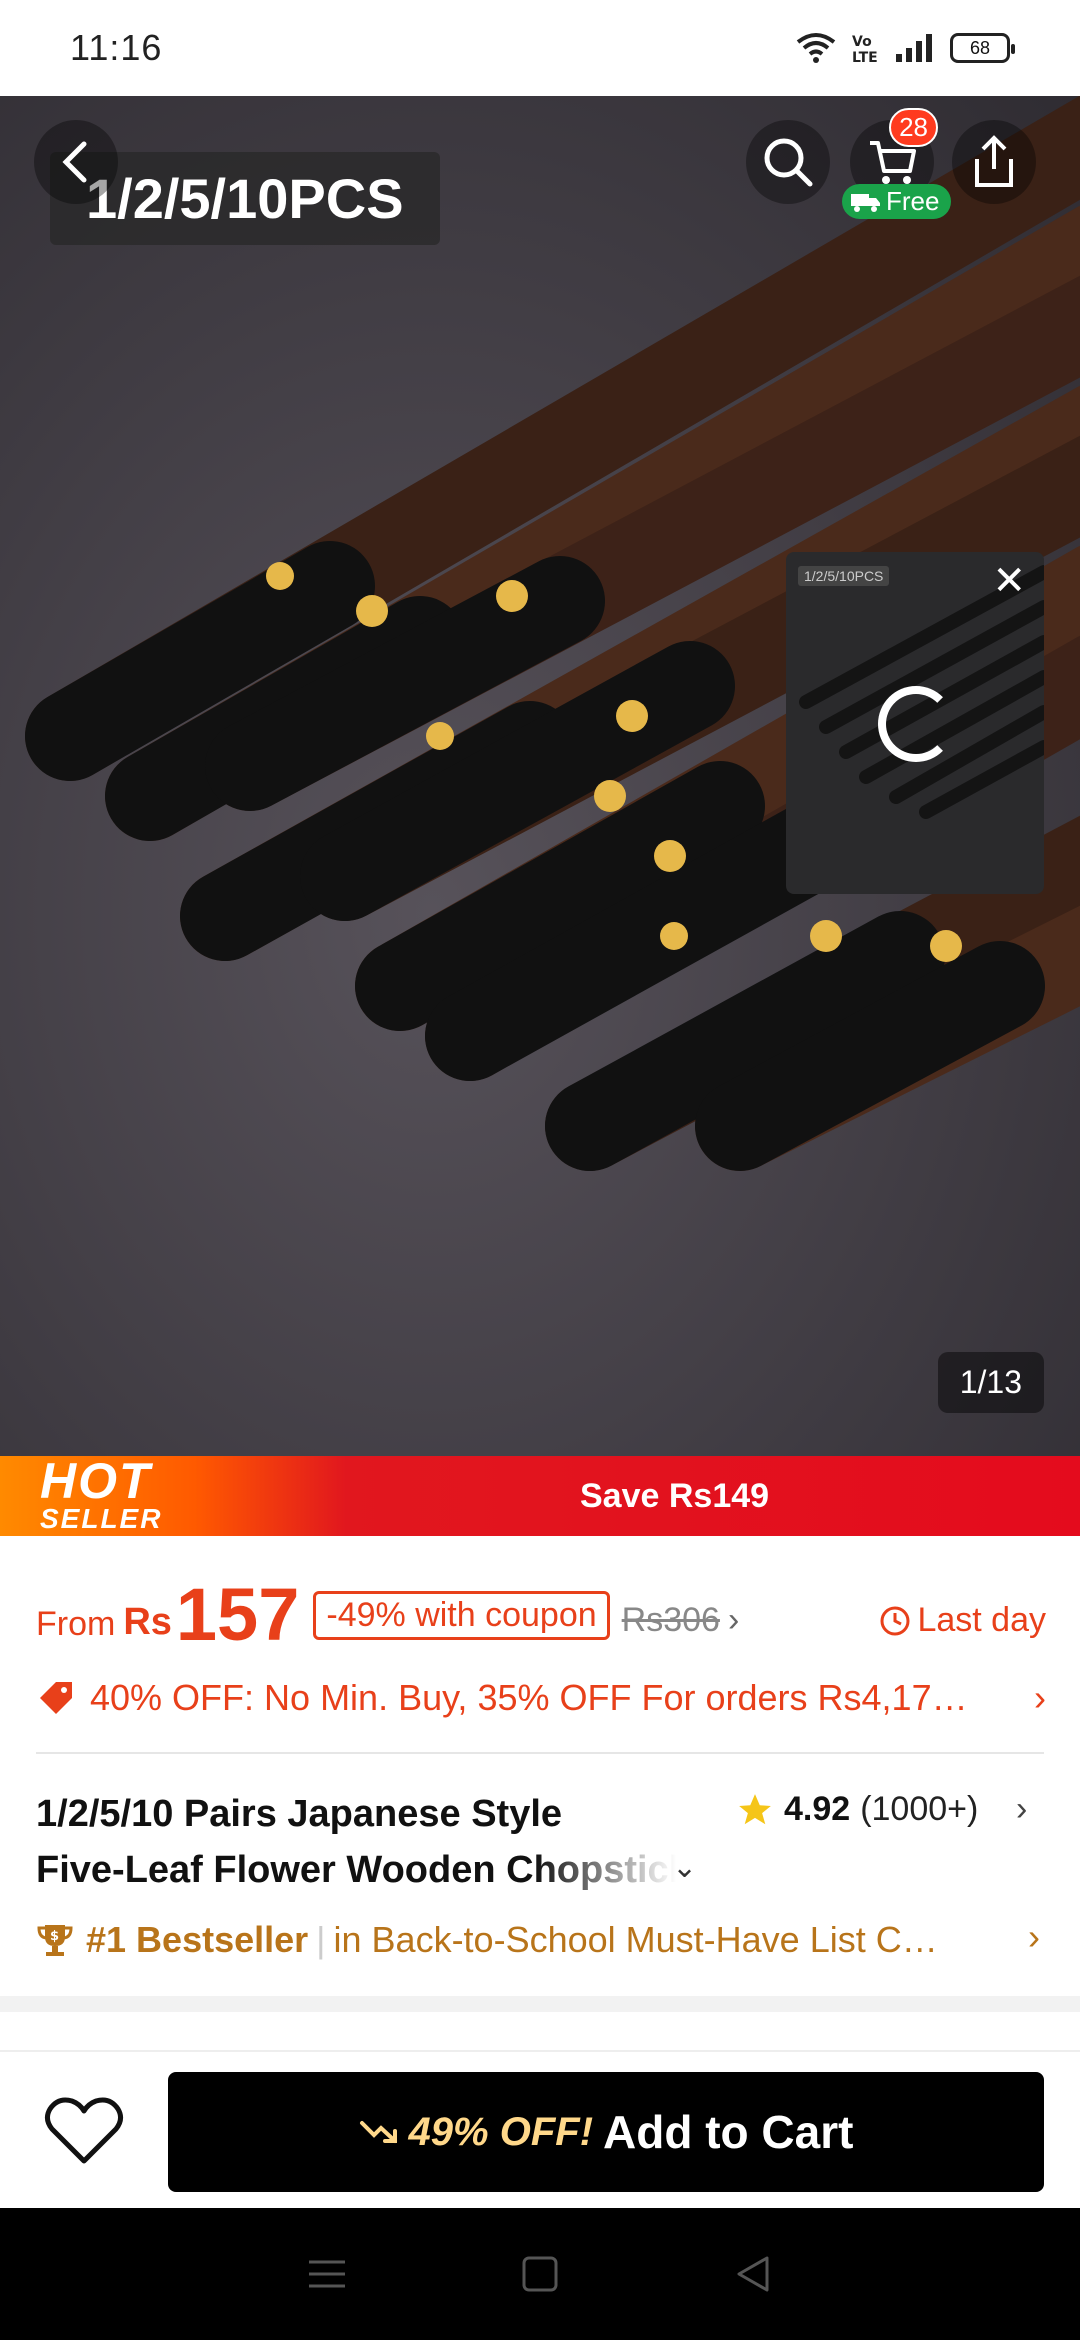 This screenshot has width=1080, height=2340. What do you see at coordinates (844, 576) in the screenshot?
I see `mini-player-label: 1/2/5/10PCS` at bounding box center [844, 576].